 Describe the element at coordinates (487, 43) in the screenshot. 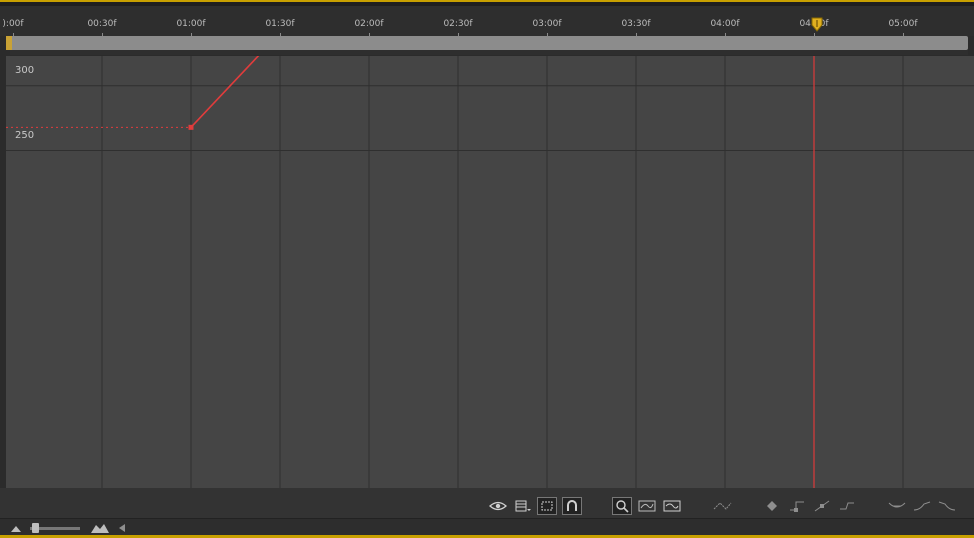

I see `work-area-bar` at that location.